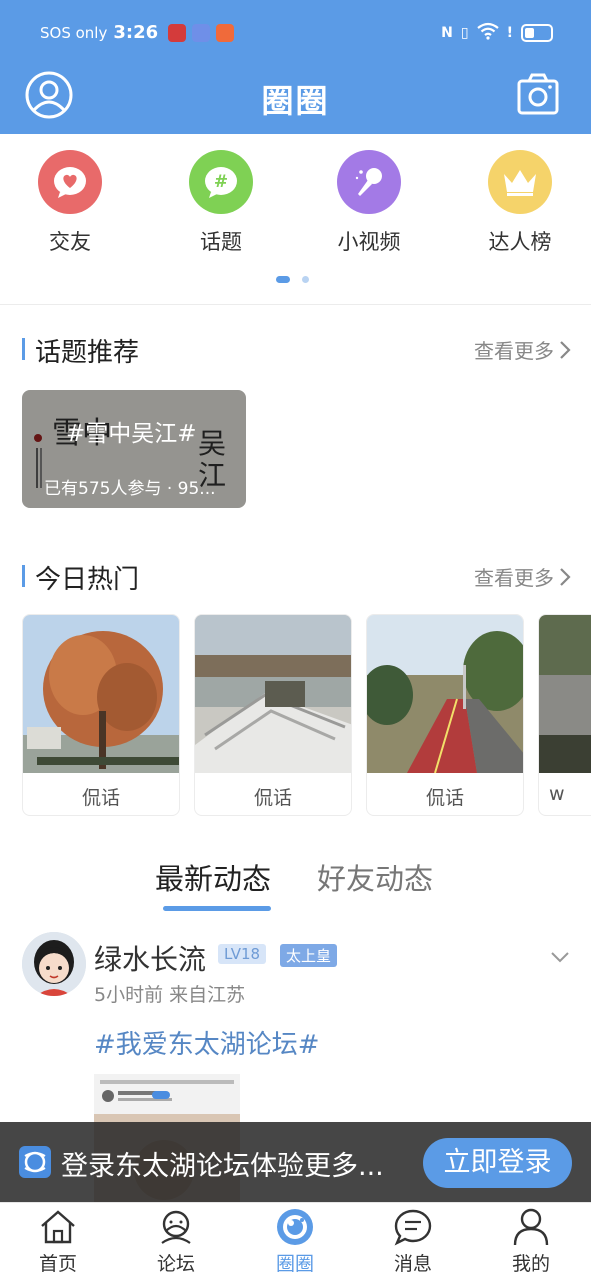 This screenshot has width=591, height=1280. Describe the element at coordinates (213, 877) in the screenshot. I see `tab-latest: 最新动态` at that location.